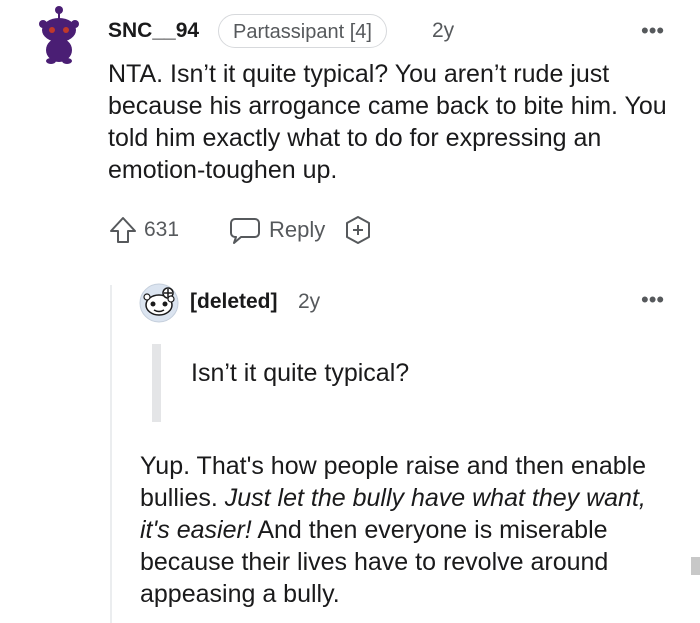  I want to click on award-plus-icon, so click(358, 230).